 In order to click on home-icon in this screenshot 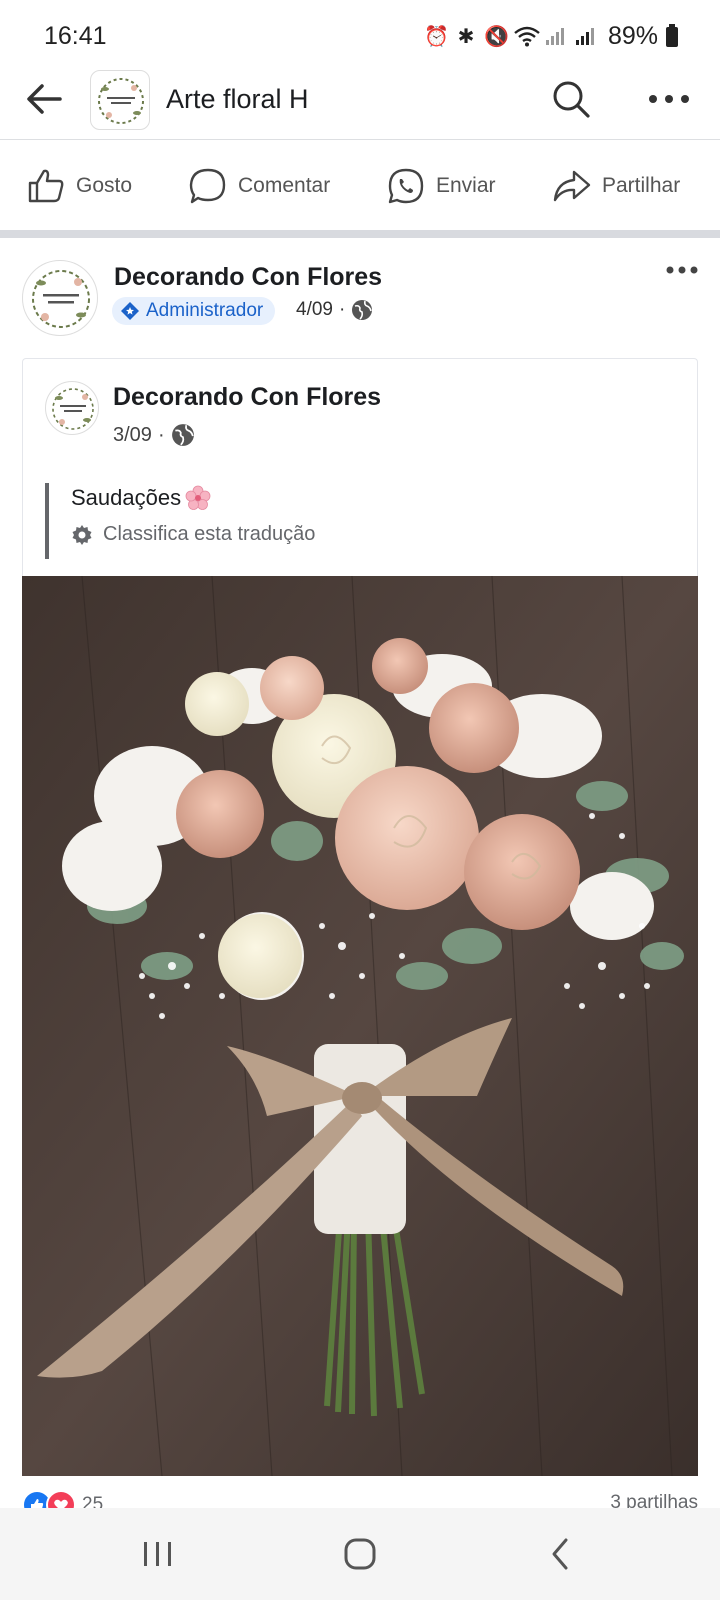, I will do `click(360, 1554)`.